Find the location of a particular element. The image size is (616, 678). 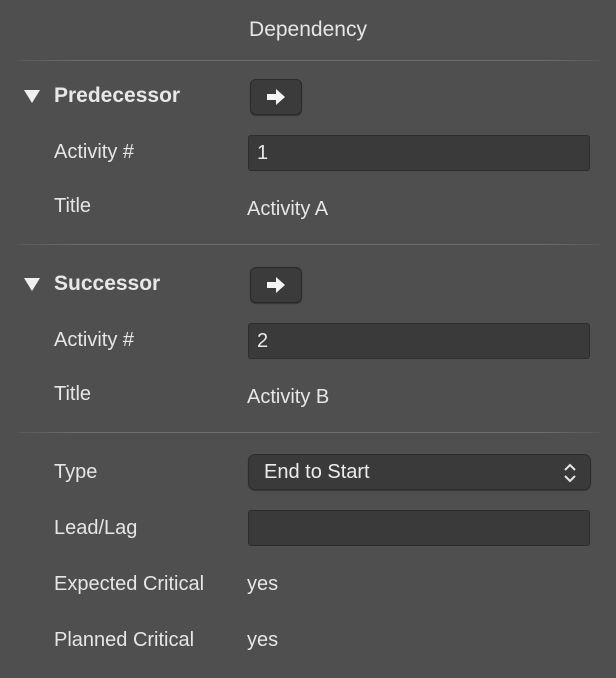

successor-section-header: Successor is located at coordinates (92, 284).